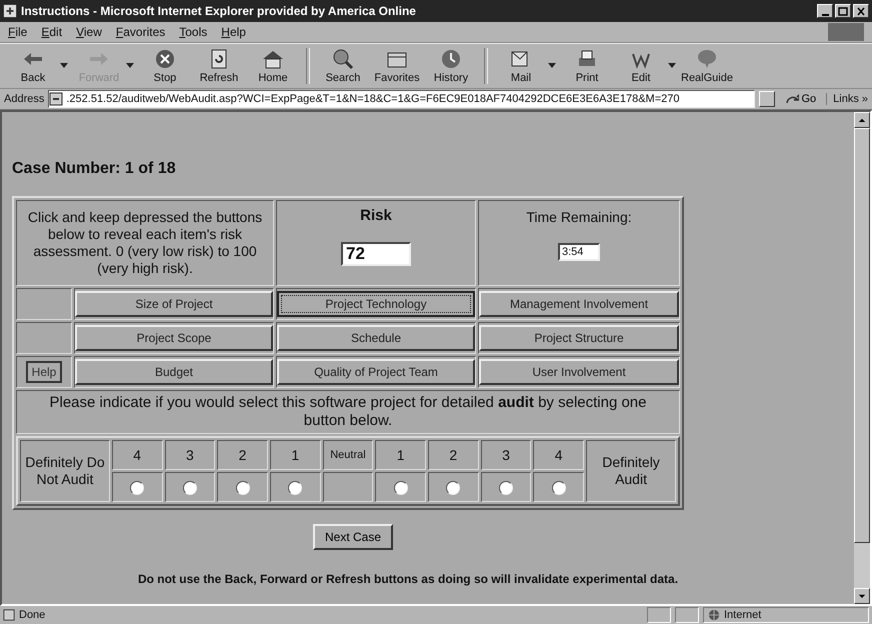  I want to click on factor-button: Budget, so click(174, 372).